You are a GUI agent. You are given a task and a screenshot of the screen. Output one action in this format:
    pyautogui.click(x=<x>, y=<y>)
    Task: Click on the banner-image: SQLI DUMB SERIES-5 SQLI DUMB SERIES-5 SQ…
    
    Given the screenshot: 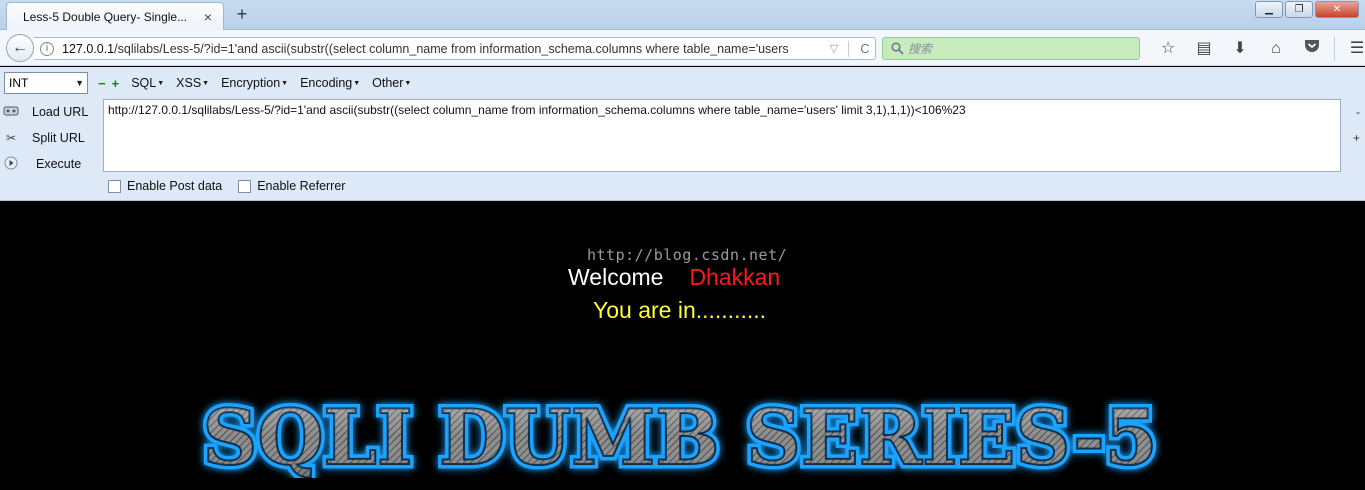 What is the action you would take?
    pyautogui.click(x=680, y=433)
    